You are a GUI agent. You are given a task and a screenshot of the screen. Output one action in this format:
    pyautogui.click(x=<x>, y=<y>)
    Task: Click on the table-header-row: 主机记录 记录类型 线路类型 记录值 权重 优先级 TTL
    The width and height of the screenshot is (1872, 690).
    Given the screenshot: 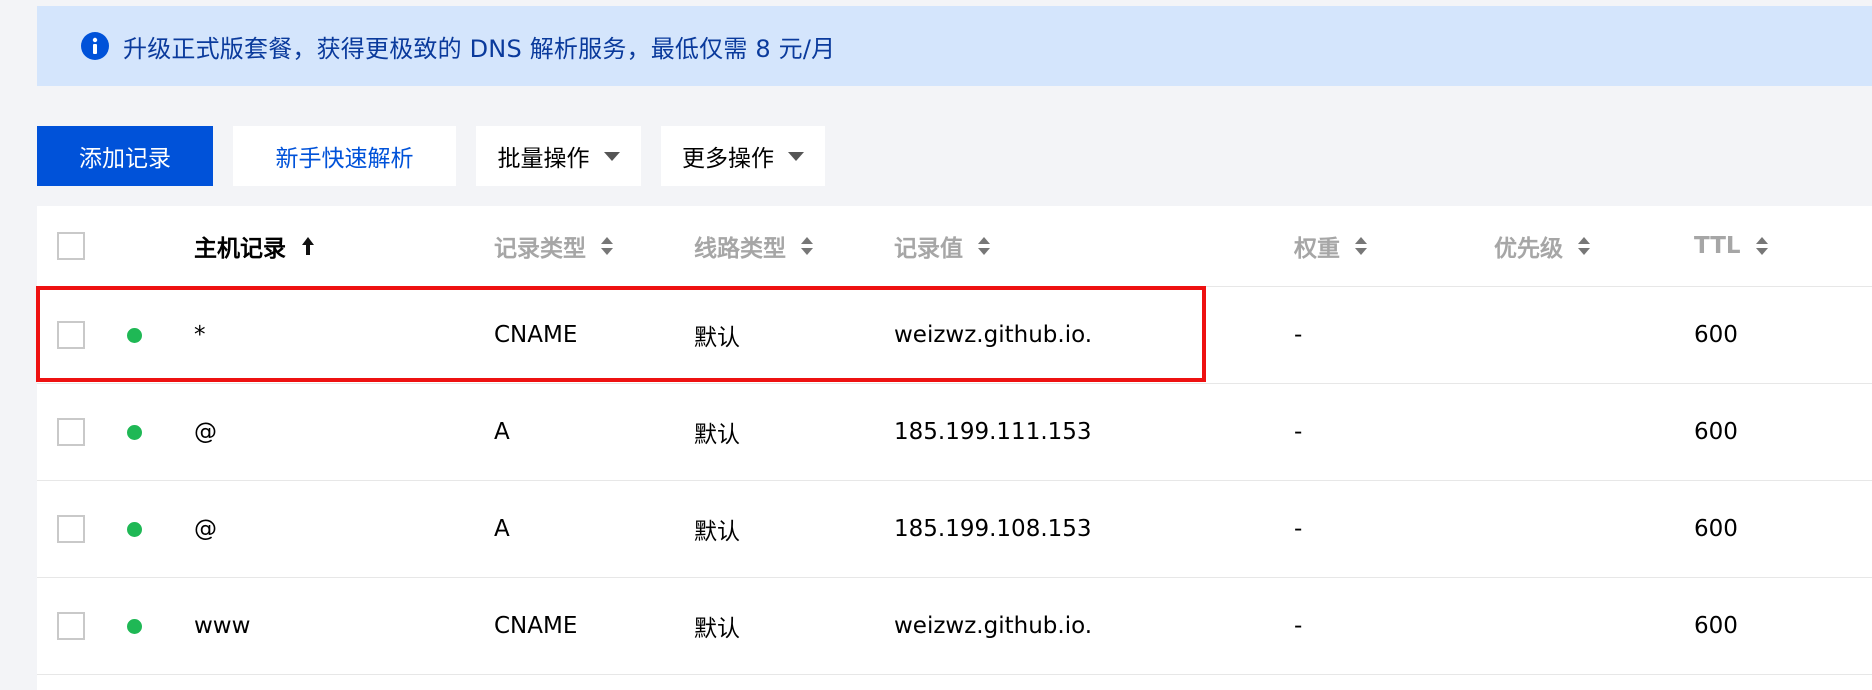 What is the action you would take?
    pyautogui.click(x=954, y=246)
    